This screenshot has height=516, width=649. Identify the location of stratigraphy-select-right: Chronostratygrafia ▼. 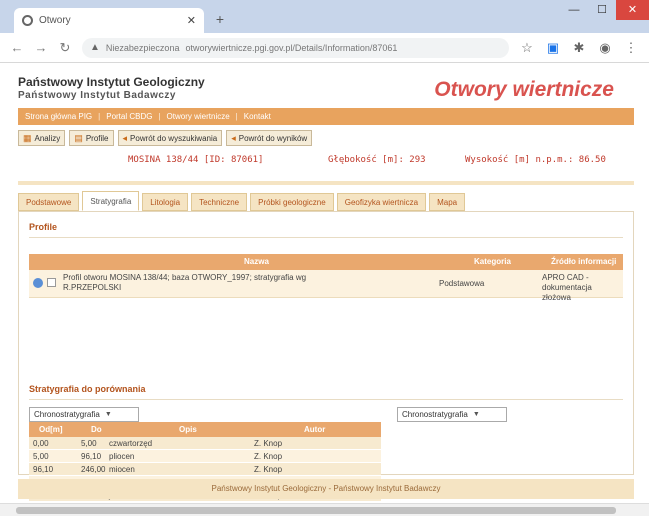
(452, 414).